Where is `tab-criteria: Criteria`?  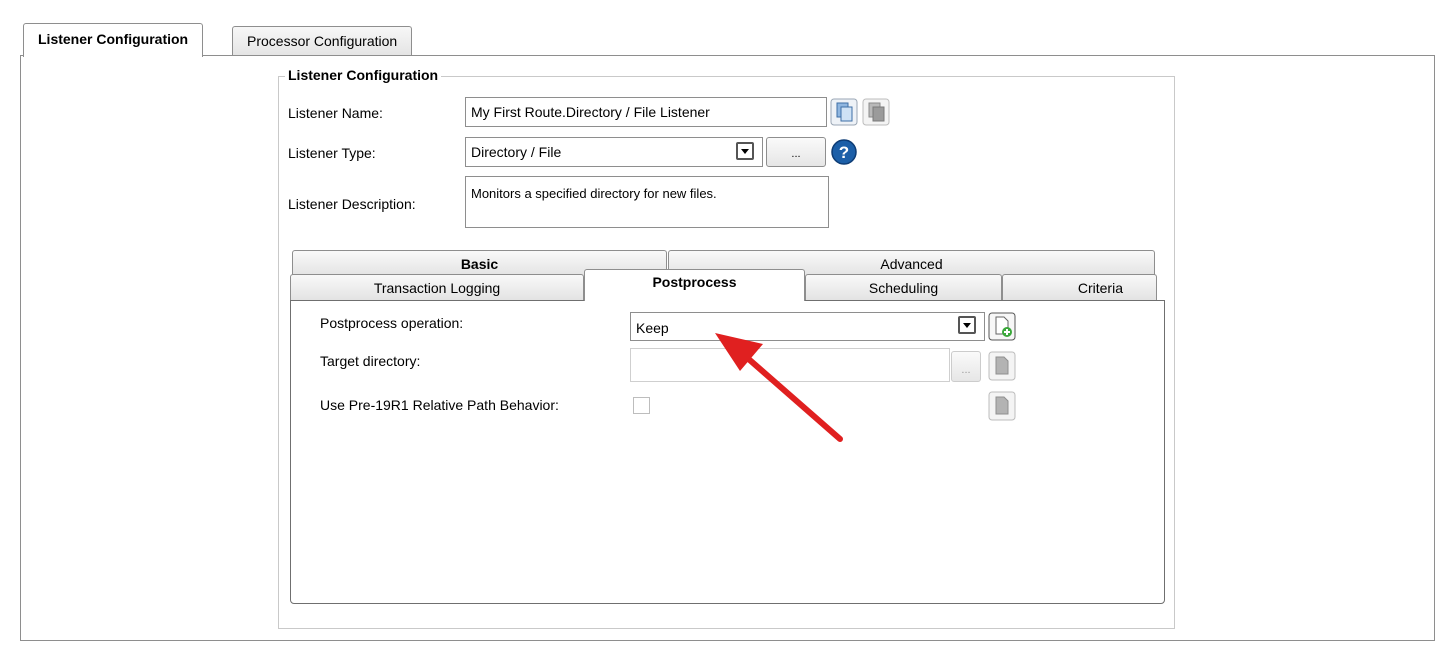 tab-criteria: Criteria is located at coordinates (1079, 287).